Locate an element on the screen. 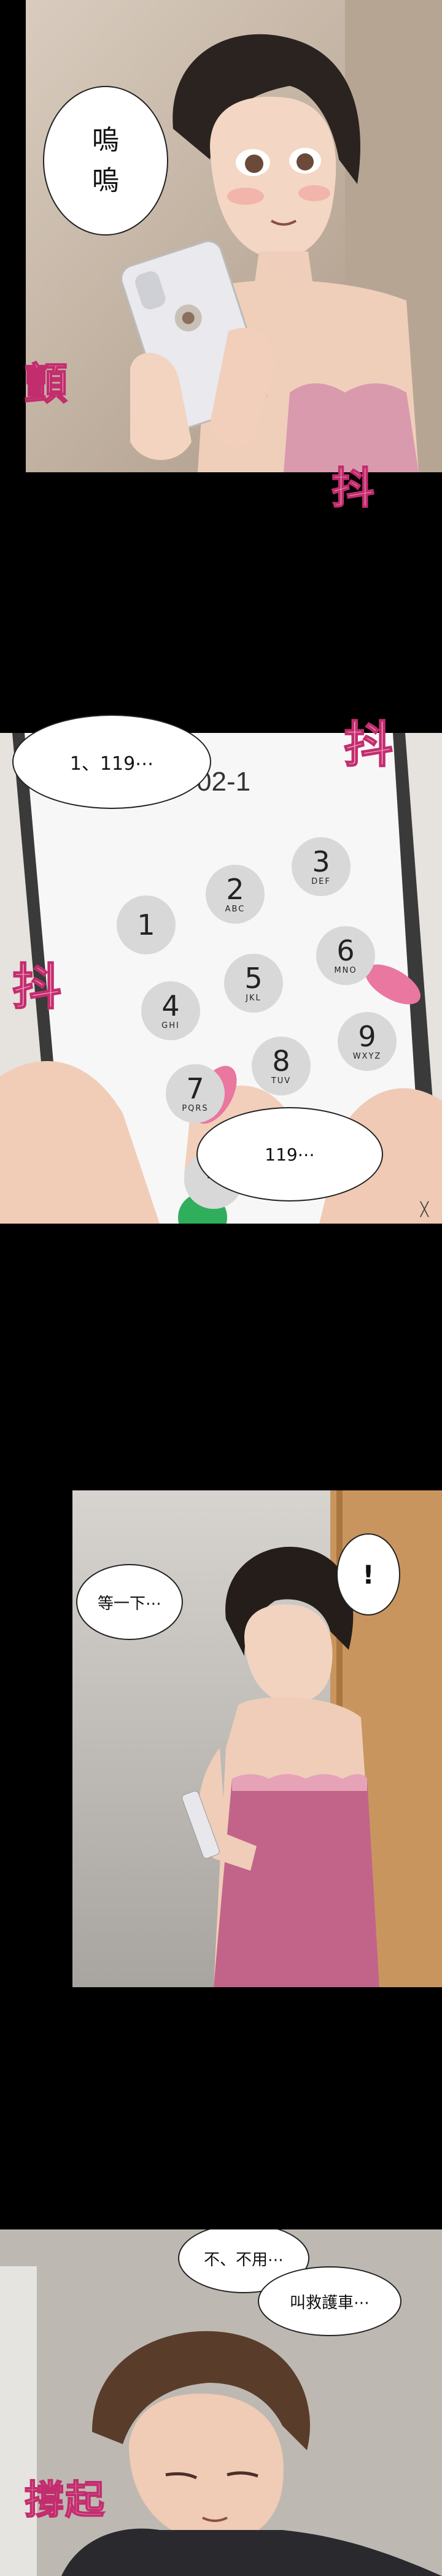  sfx-shake-top: 抖 is located at coordinates (369, 744).